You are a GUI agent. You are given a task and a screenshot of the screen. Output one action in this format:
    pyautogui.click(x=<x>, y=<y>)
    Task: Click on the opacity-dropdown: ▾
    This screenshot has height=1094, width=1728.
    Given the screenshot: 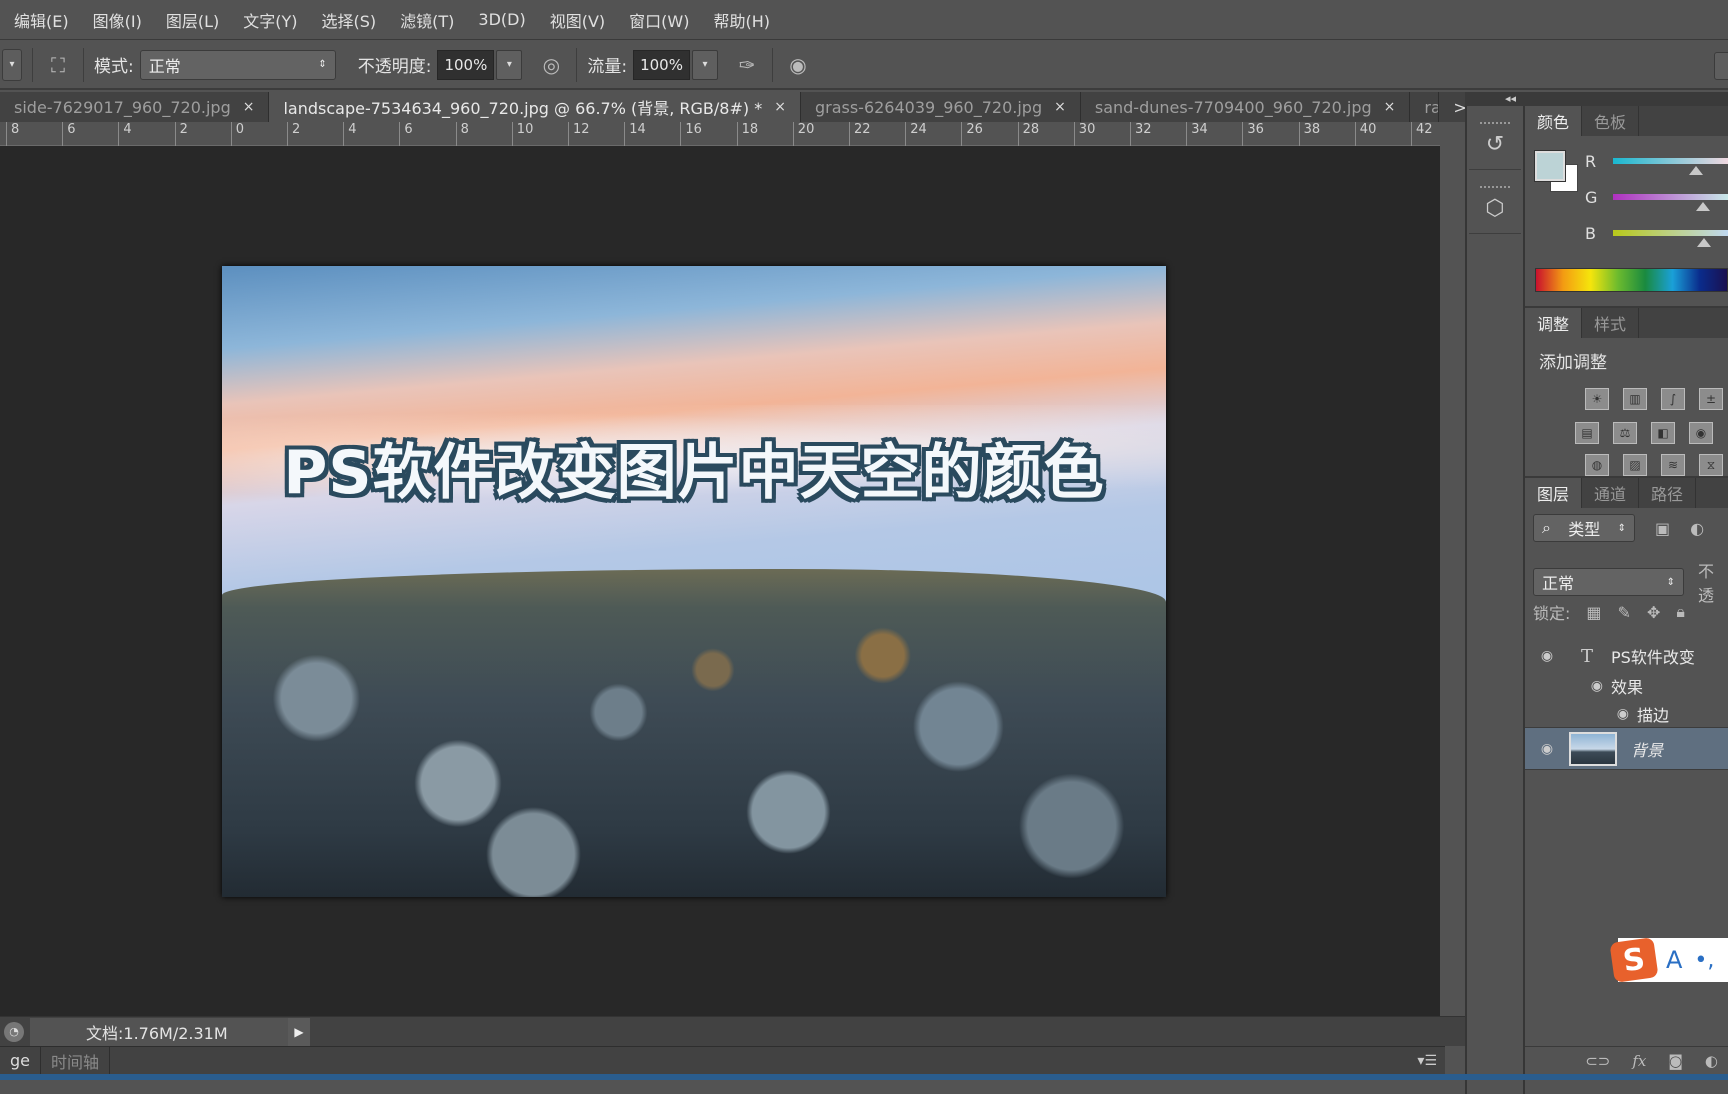 What is the action you would take?
    pyautogui.click(x=509, y=64)
    